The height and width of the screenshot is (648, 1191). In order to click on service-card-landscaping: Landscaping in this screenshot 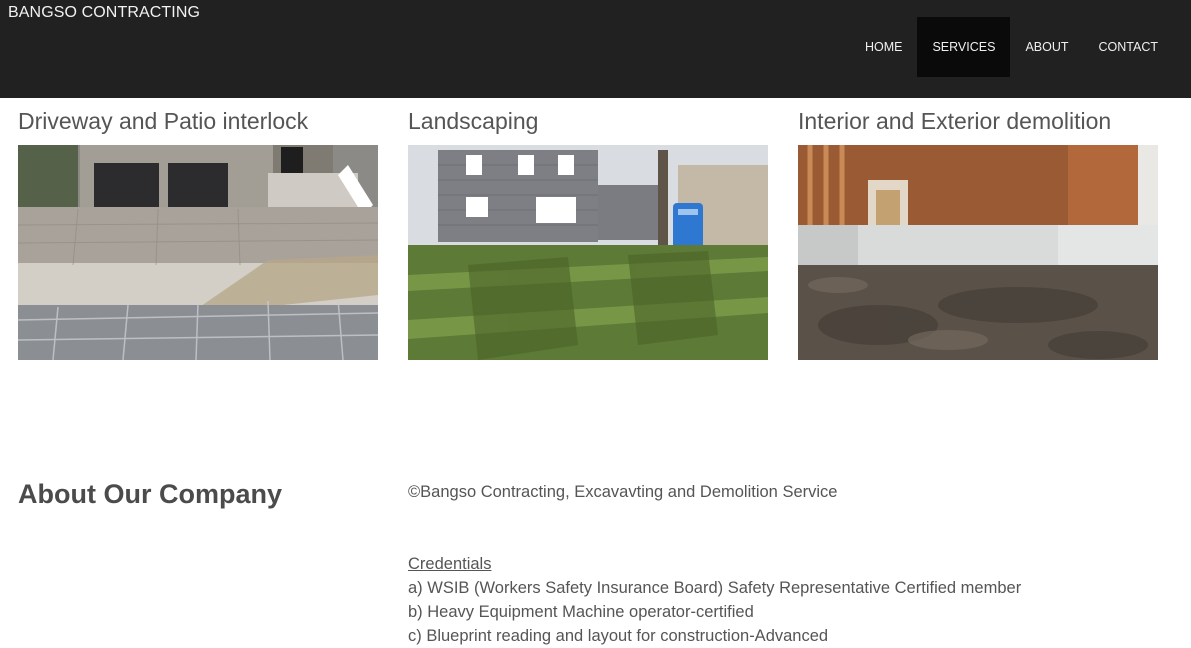, I will do `click(588, 233)`.